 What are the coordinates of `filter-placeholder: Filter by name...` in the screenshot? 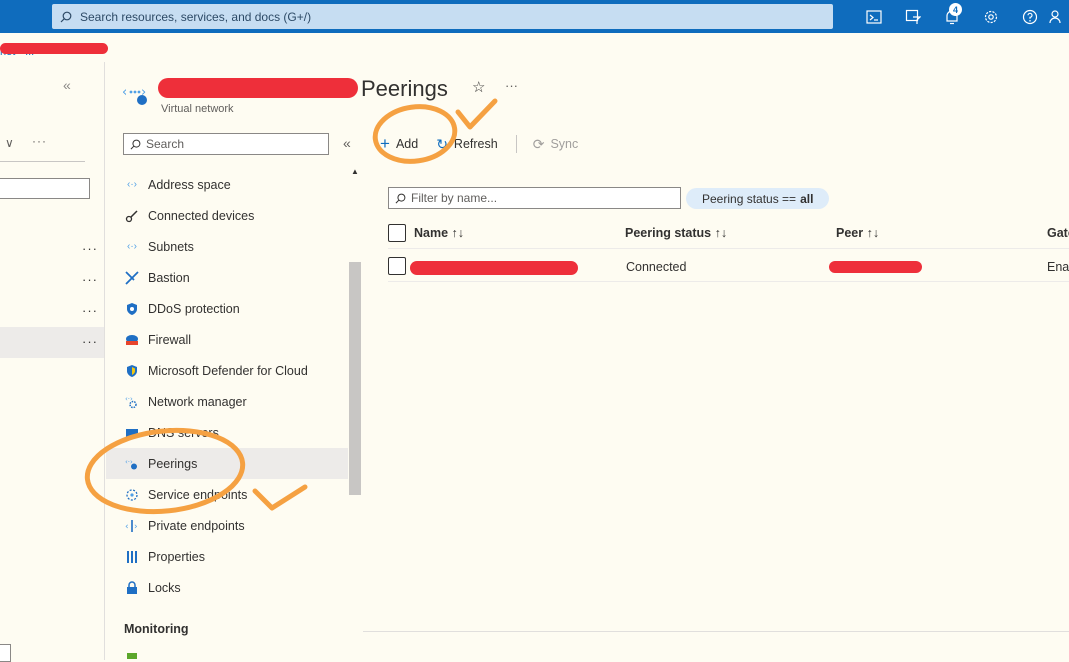 It's located at (454, 198).